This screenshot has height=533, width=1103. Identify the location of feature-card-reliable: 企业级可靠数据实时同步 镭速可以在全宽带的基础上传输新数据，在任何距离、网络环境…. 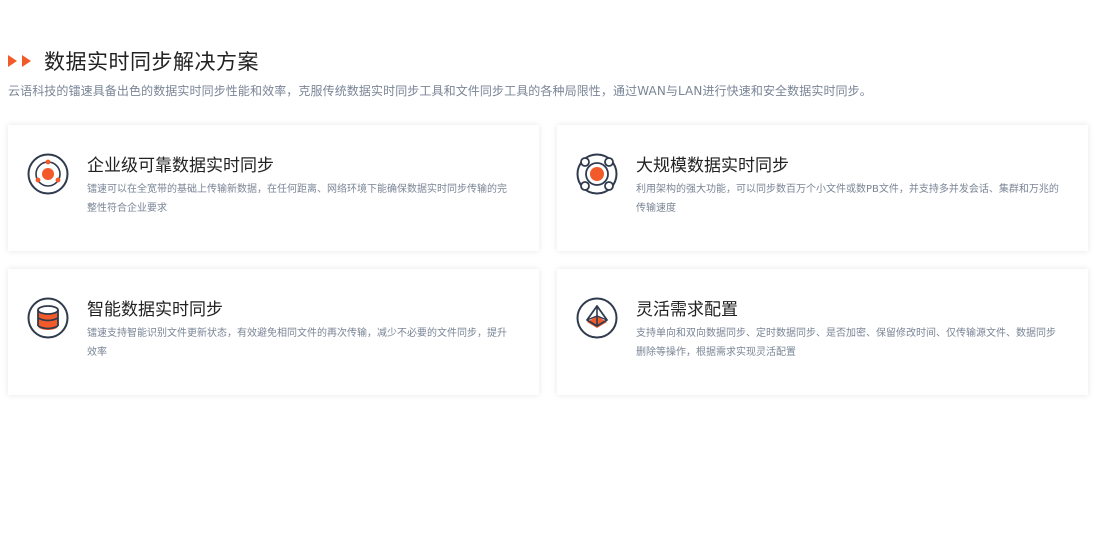
(273, 188).